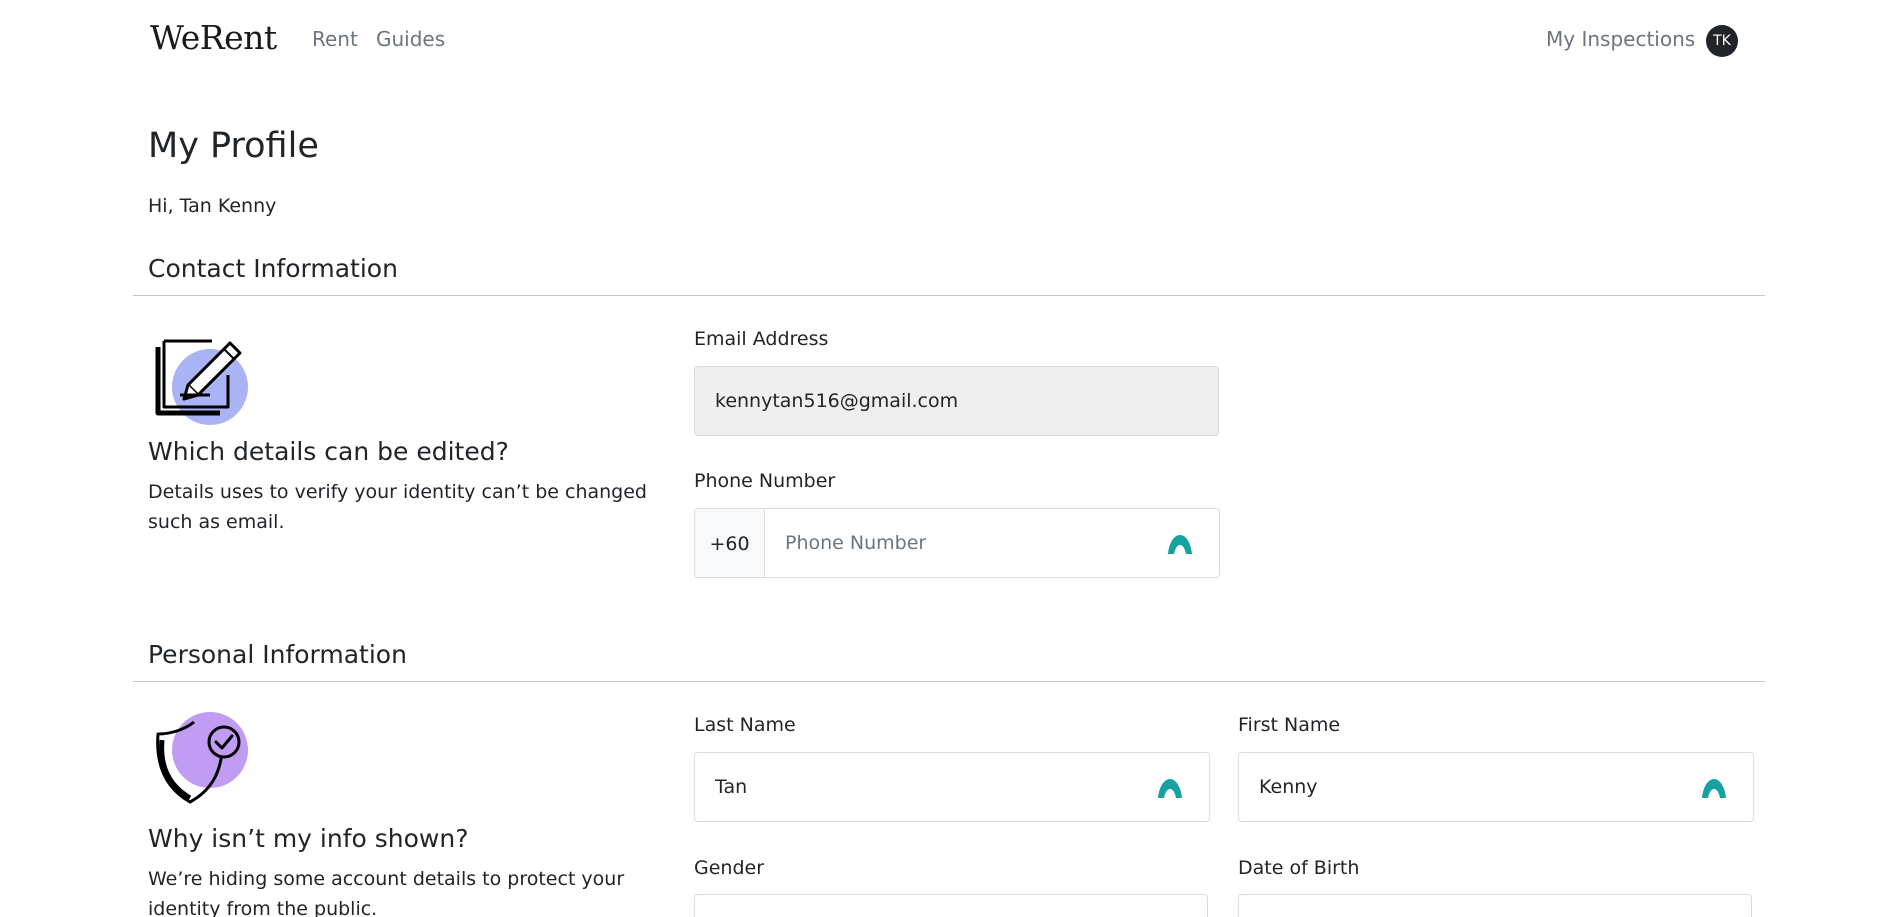 The image size is (1896, 917). I want to click on first-name-field-container, so click(1496, 787).